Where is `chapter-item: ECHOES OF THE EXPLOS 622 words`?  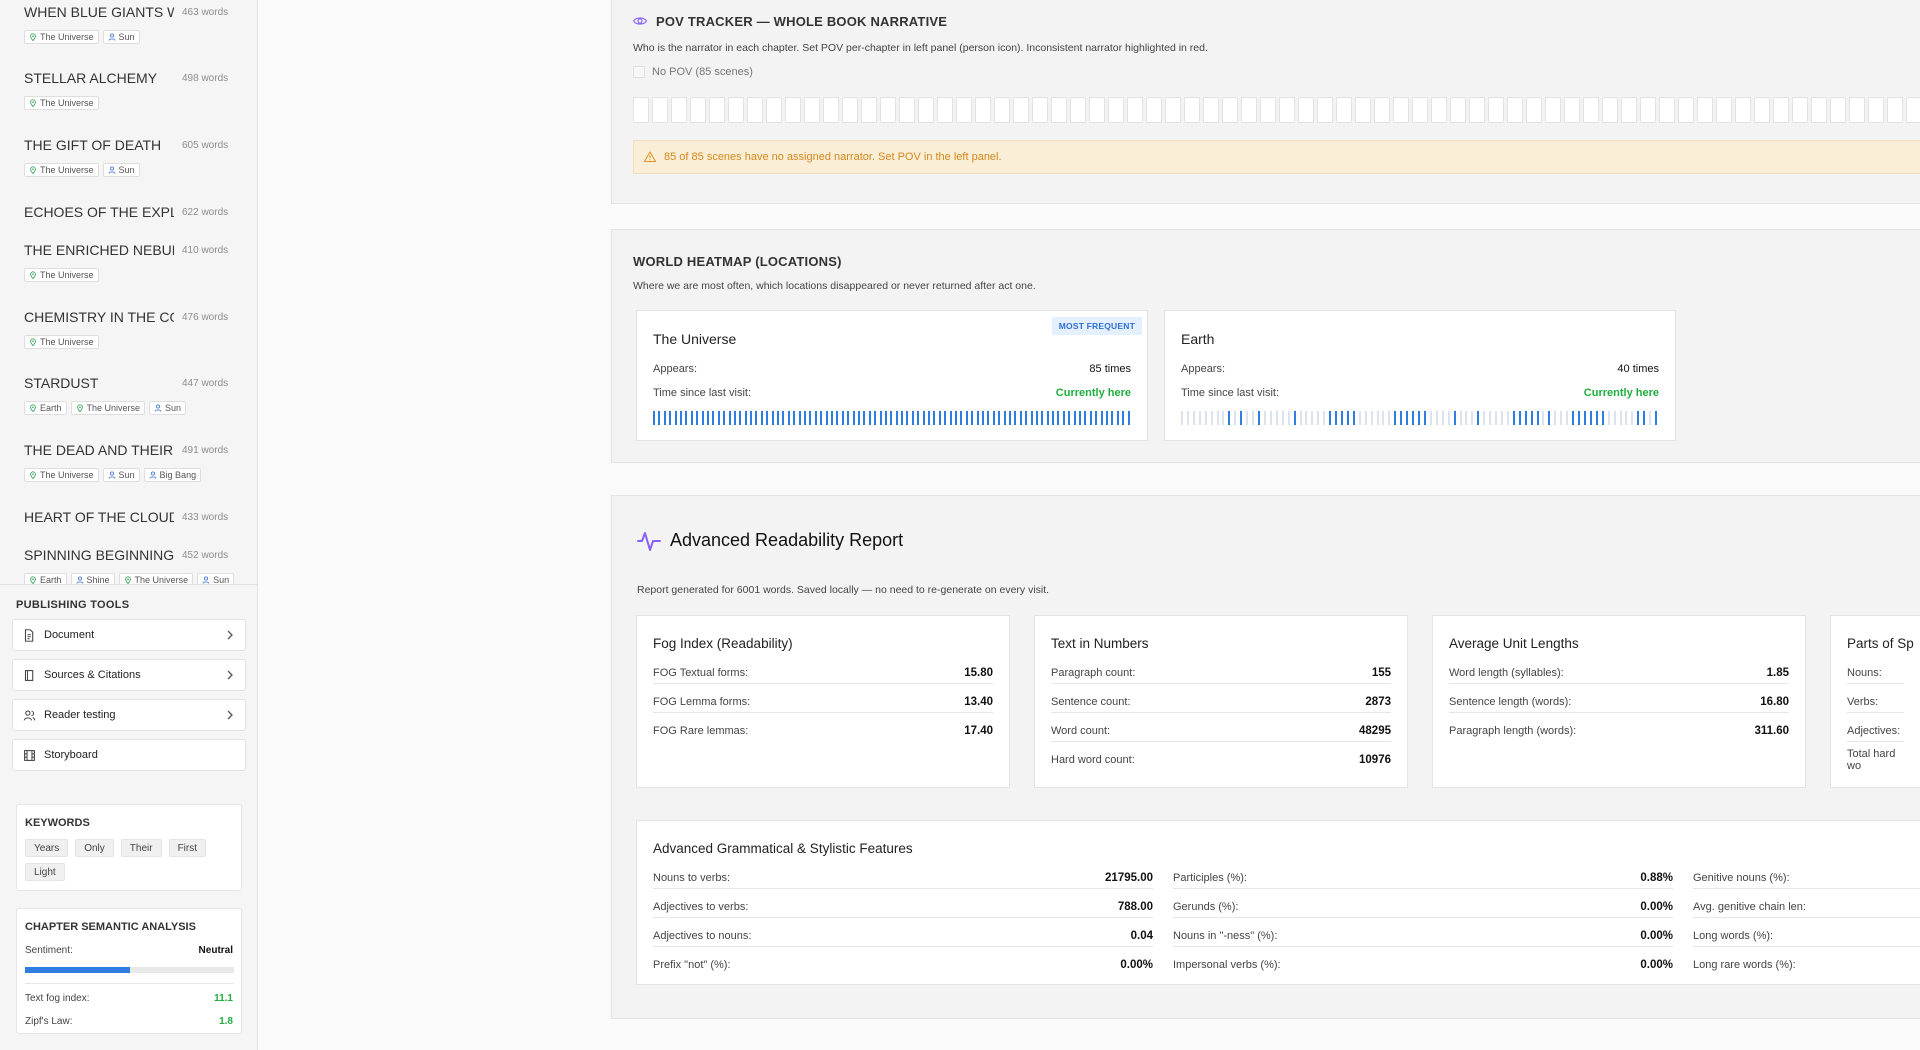
chapter-item: ECHOES OF THE EXPLOS 622 words is located at coordinates (133, 212).